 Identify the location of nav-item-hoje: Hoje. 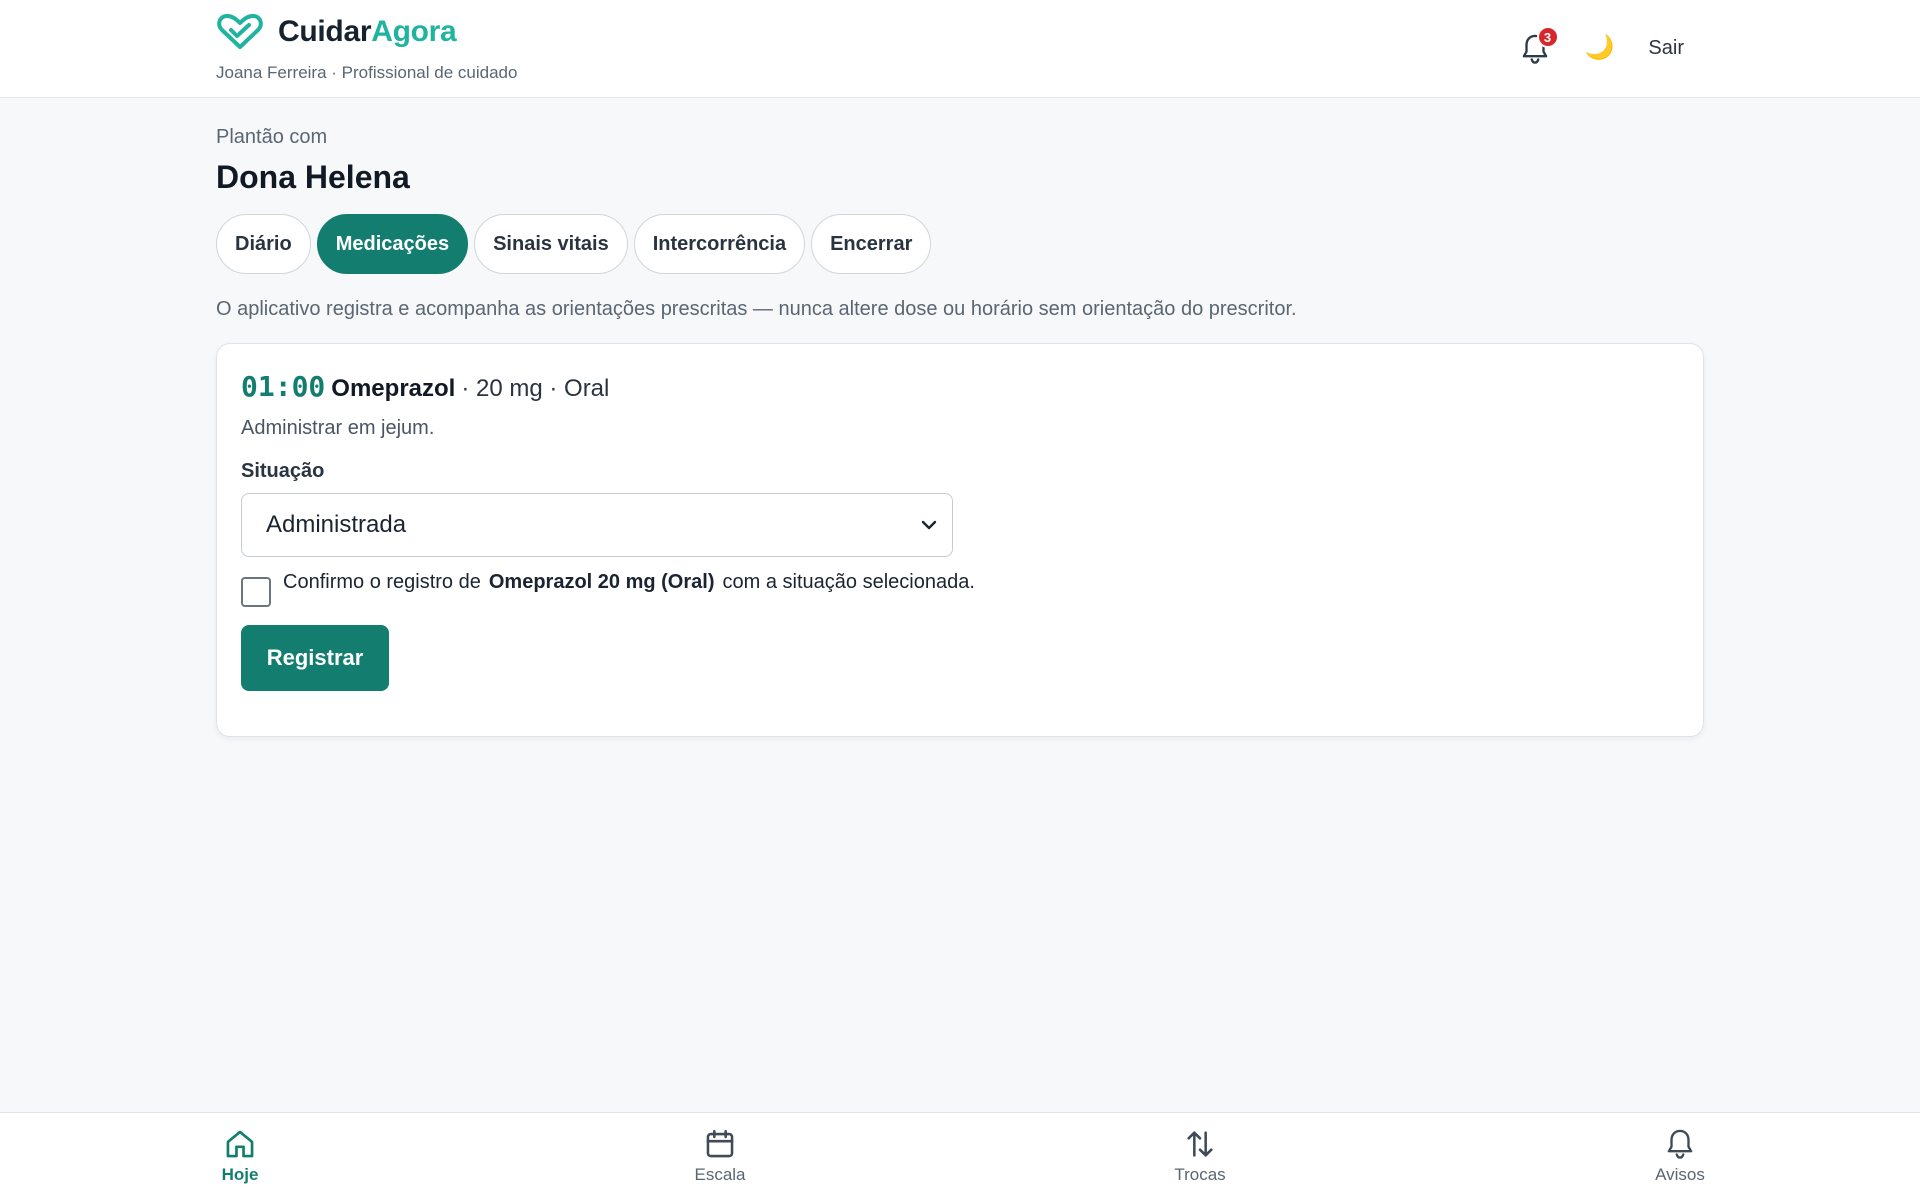
(240, 1156).